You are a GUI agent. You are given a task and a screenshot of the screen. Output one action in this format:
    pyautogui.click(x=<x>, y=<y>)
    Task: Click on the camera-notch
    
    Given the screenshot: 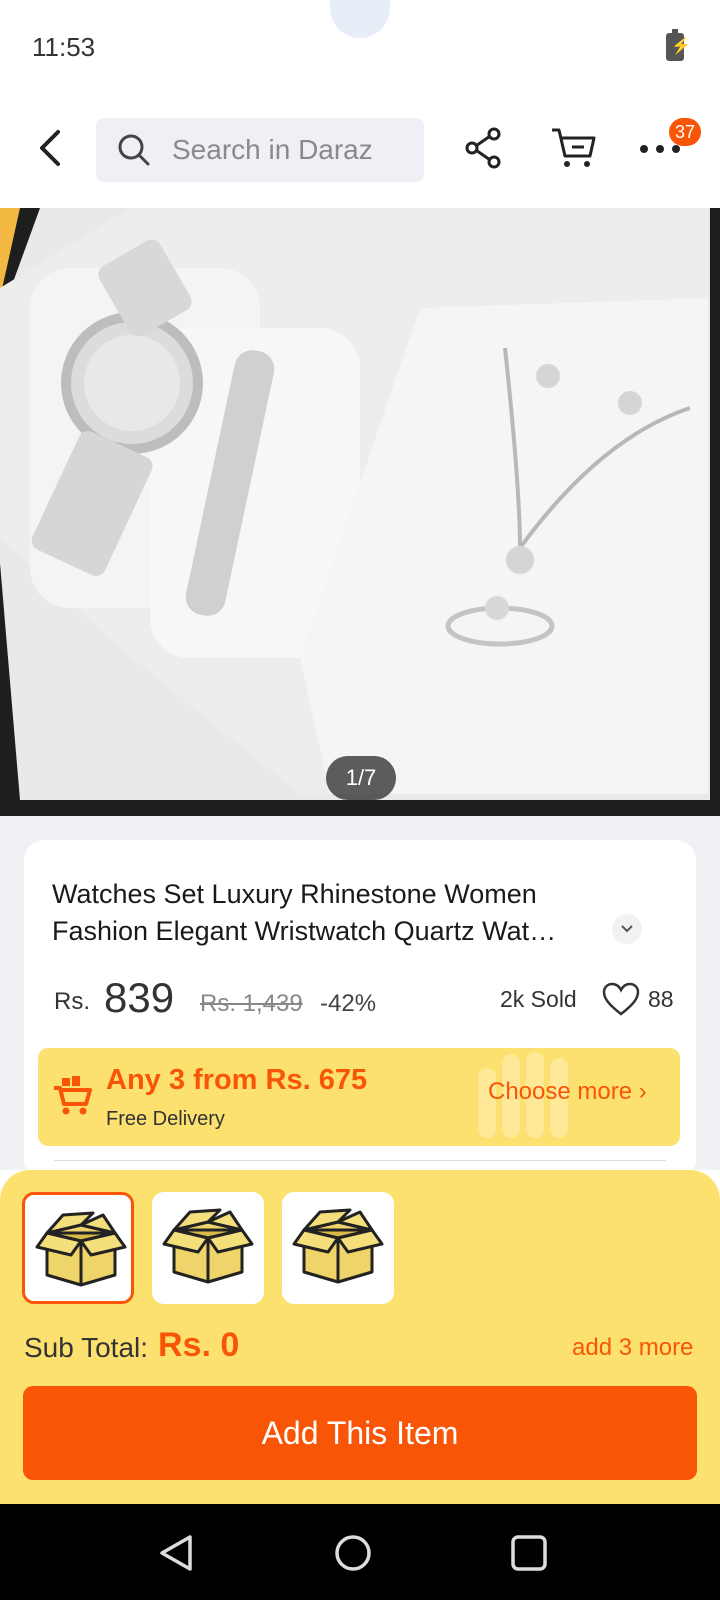 What is the action you would take?
    pyautogui.click(x=360, y=19)
    